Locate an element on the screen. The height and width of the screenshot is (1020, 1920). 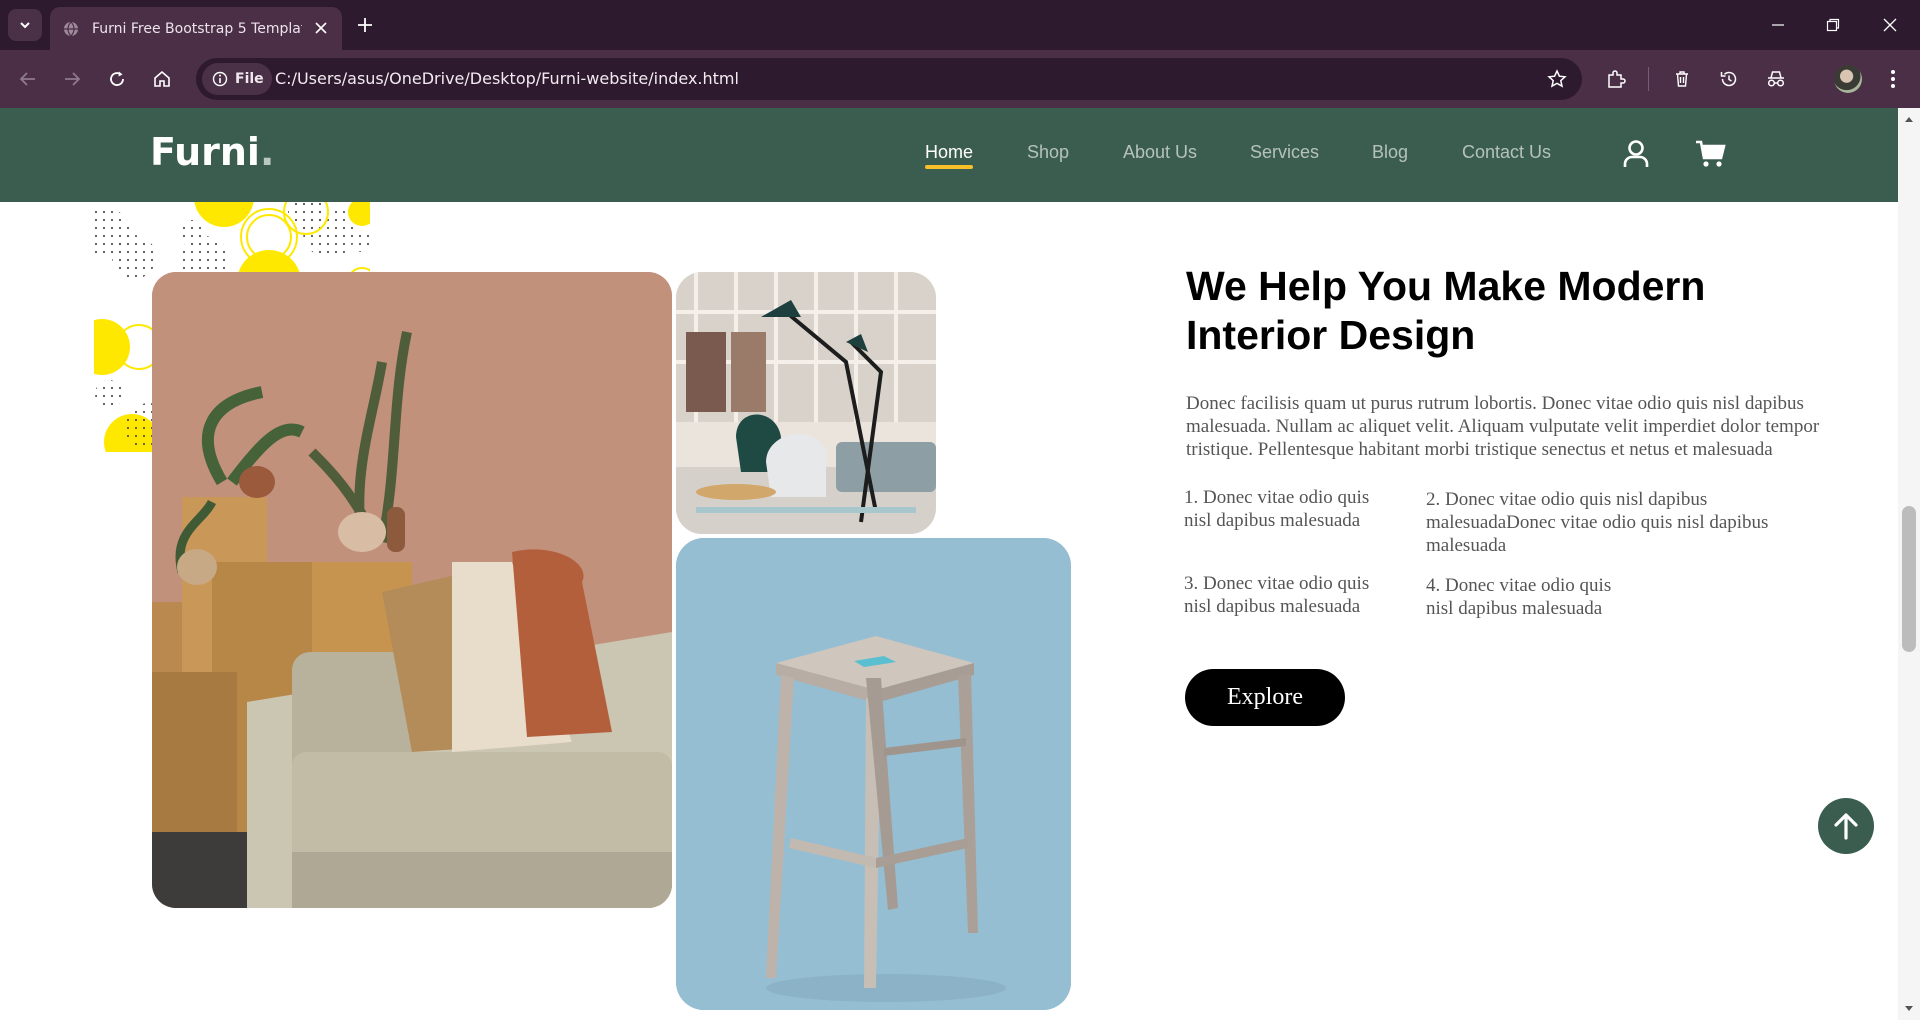
arrow-up-icon is located at coordinates (1846, 826).